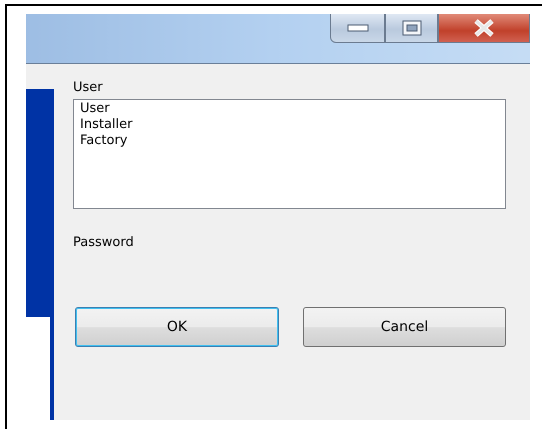 The image size is (542, 429). I want to click on password-label: Password, so click(104, 242).